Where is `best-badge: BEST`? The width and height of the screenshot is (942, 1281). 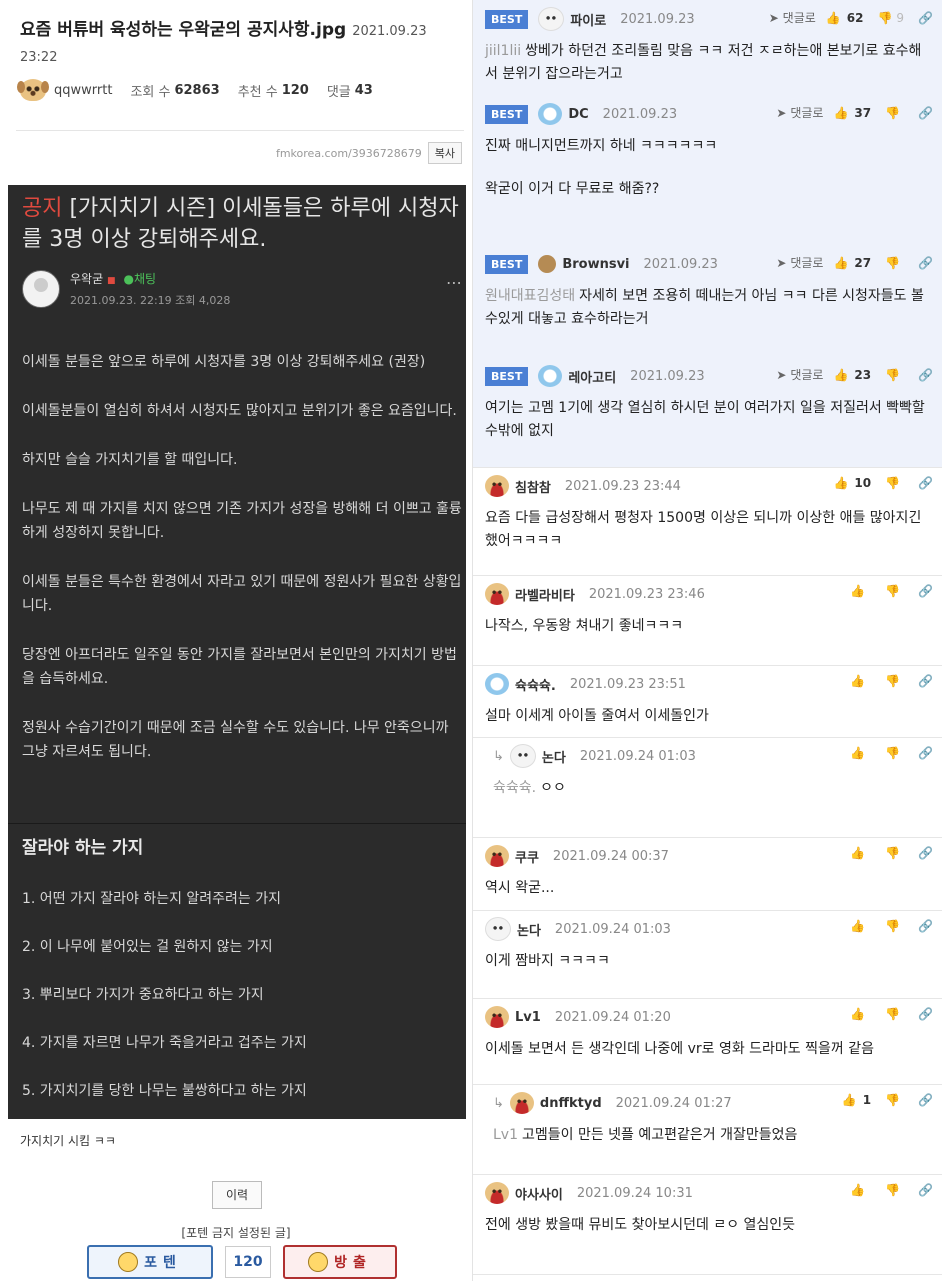
best-badge: BEST is located at coordinates (507, 264).